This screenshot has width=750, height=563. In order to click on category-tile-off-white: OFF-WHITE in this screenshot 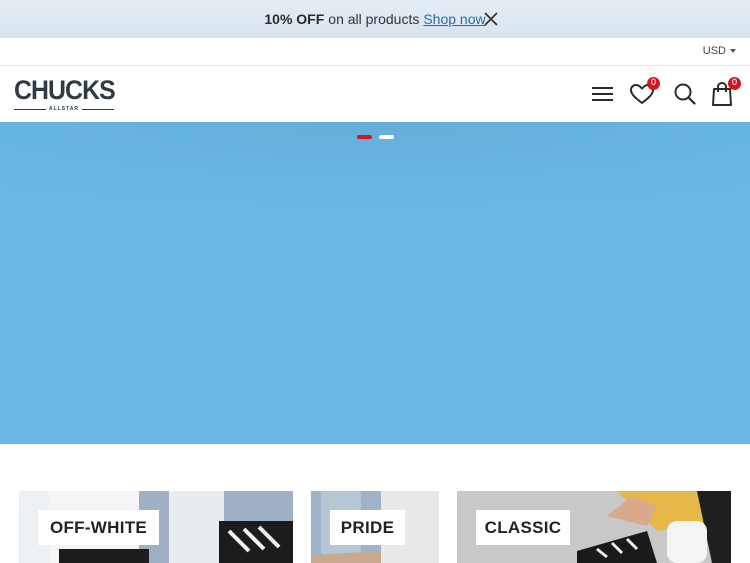, I will do `click(156, 527)`.